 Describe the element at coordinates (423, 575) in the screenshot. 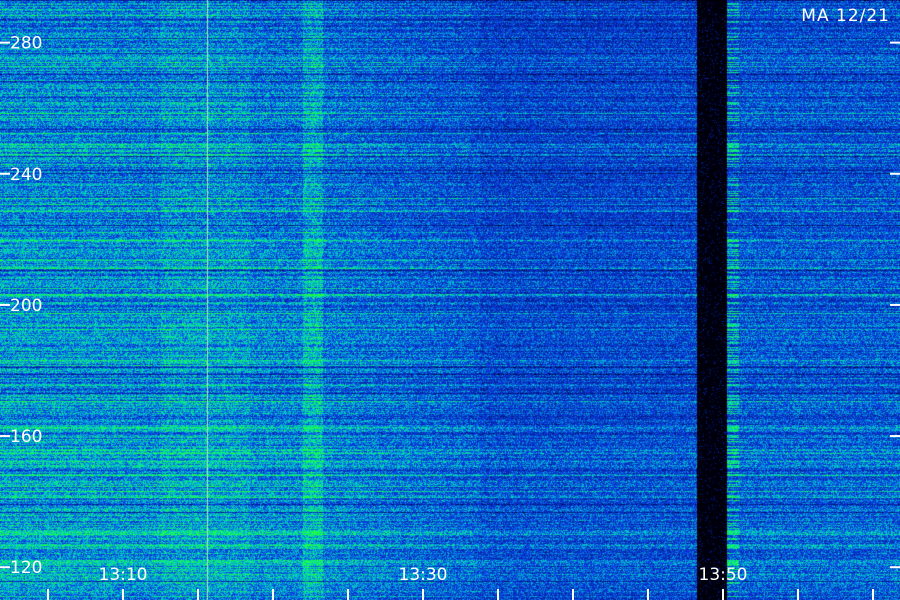

I see `x-tick-label: 13:30` at that location.